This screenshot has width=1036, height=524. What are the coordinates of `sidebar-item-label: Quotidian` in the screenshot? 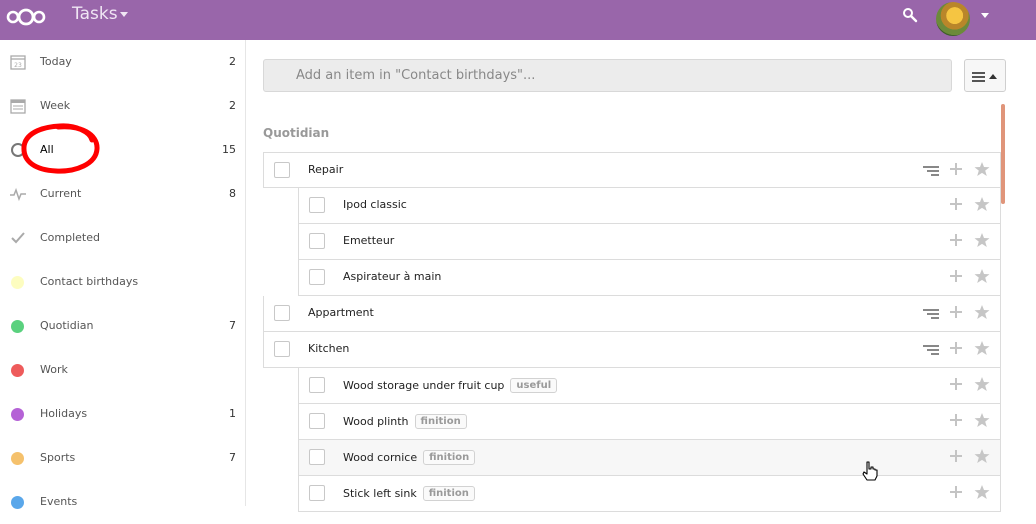 It's located at (67, 325).